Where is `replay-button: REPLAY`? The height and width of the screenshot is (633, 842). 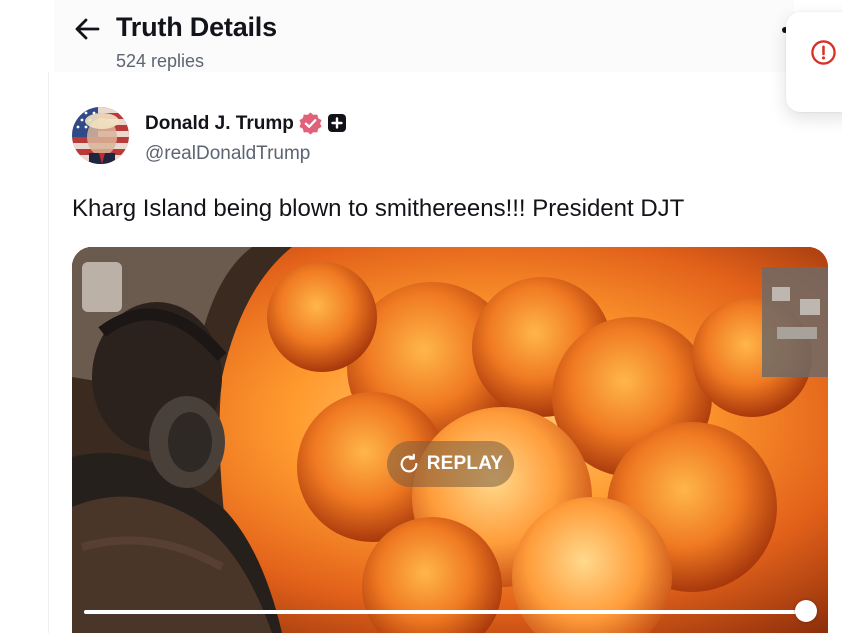 replay-button: REPLAY is located at coordinates (450, 464).